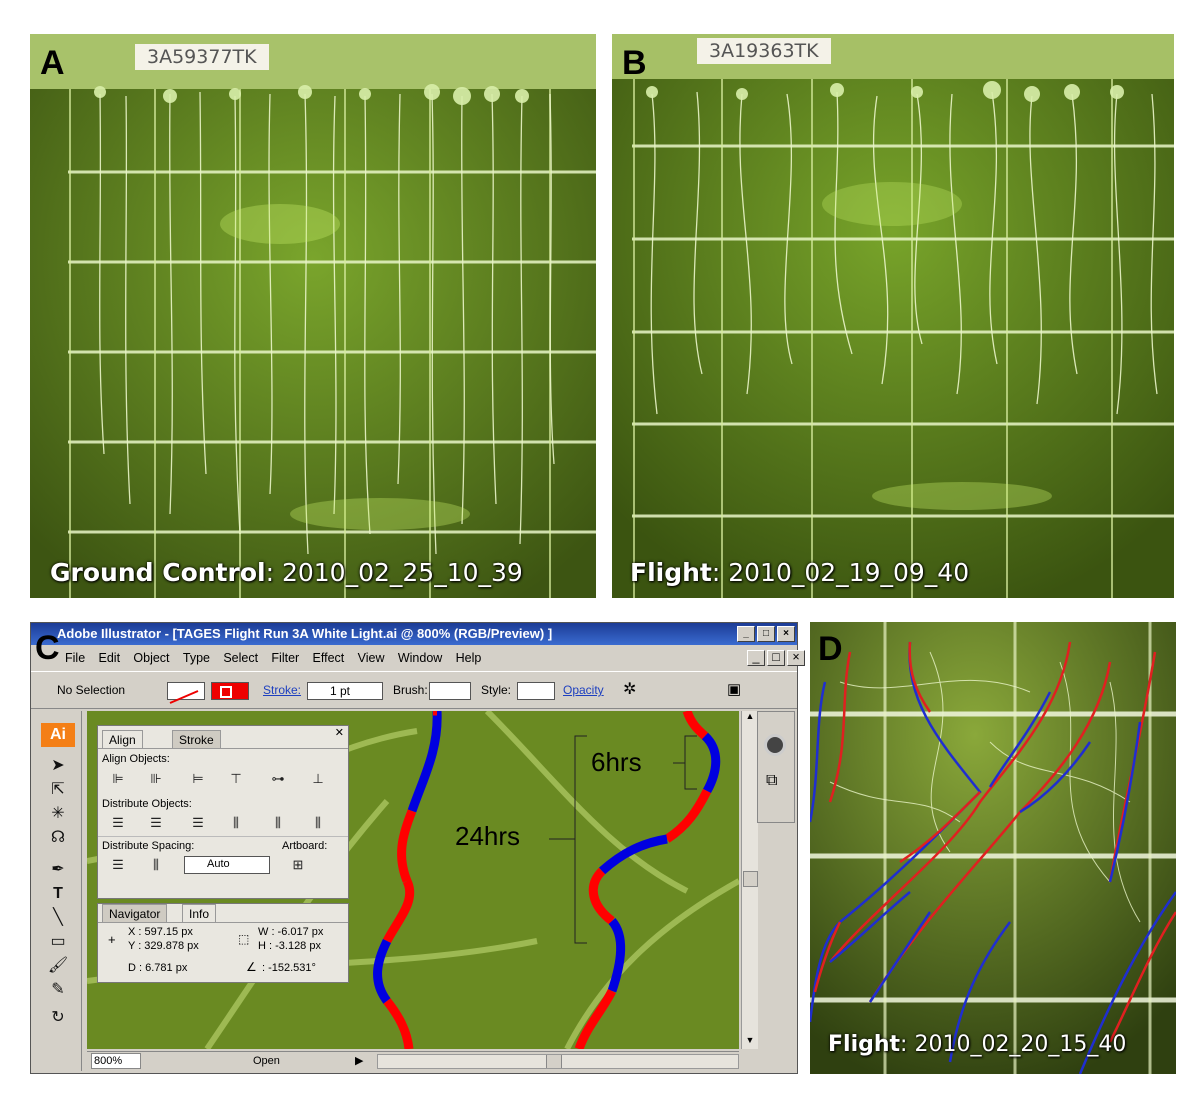 This screenshot has width=1200, height=1100. What do you see at coordinates (118, 865) in the screenshot?
I see `vertical-spacing-icon: ☰` at bounding box center [118, 865].